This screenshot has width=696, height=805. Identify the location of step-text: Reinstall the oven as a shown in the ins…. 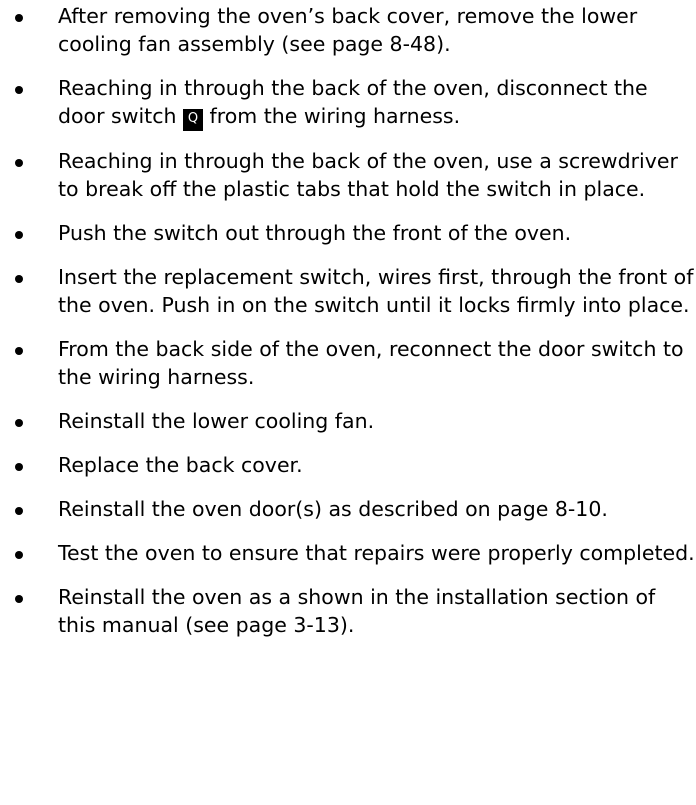
(357, 611).